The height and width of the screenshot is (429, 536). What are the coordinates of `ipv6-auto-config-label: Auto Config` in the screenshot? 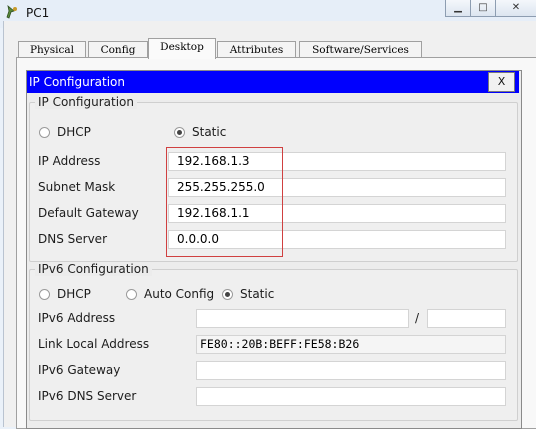 It's located at (179, 294).